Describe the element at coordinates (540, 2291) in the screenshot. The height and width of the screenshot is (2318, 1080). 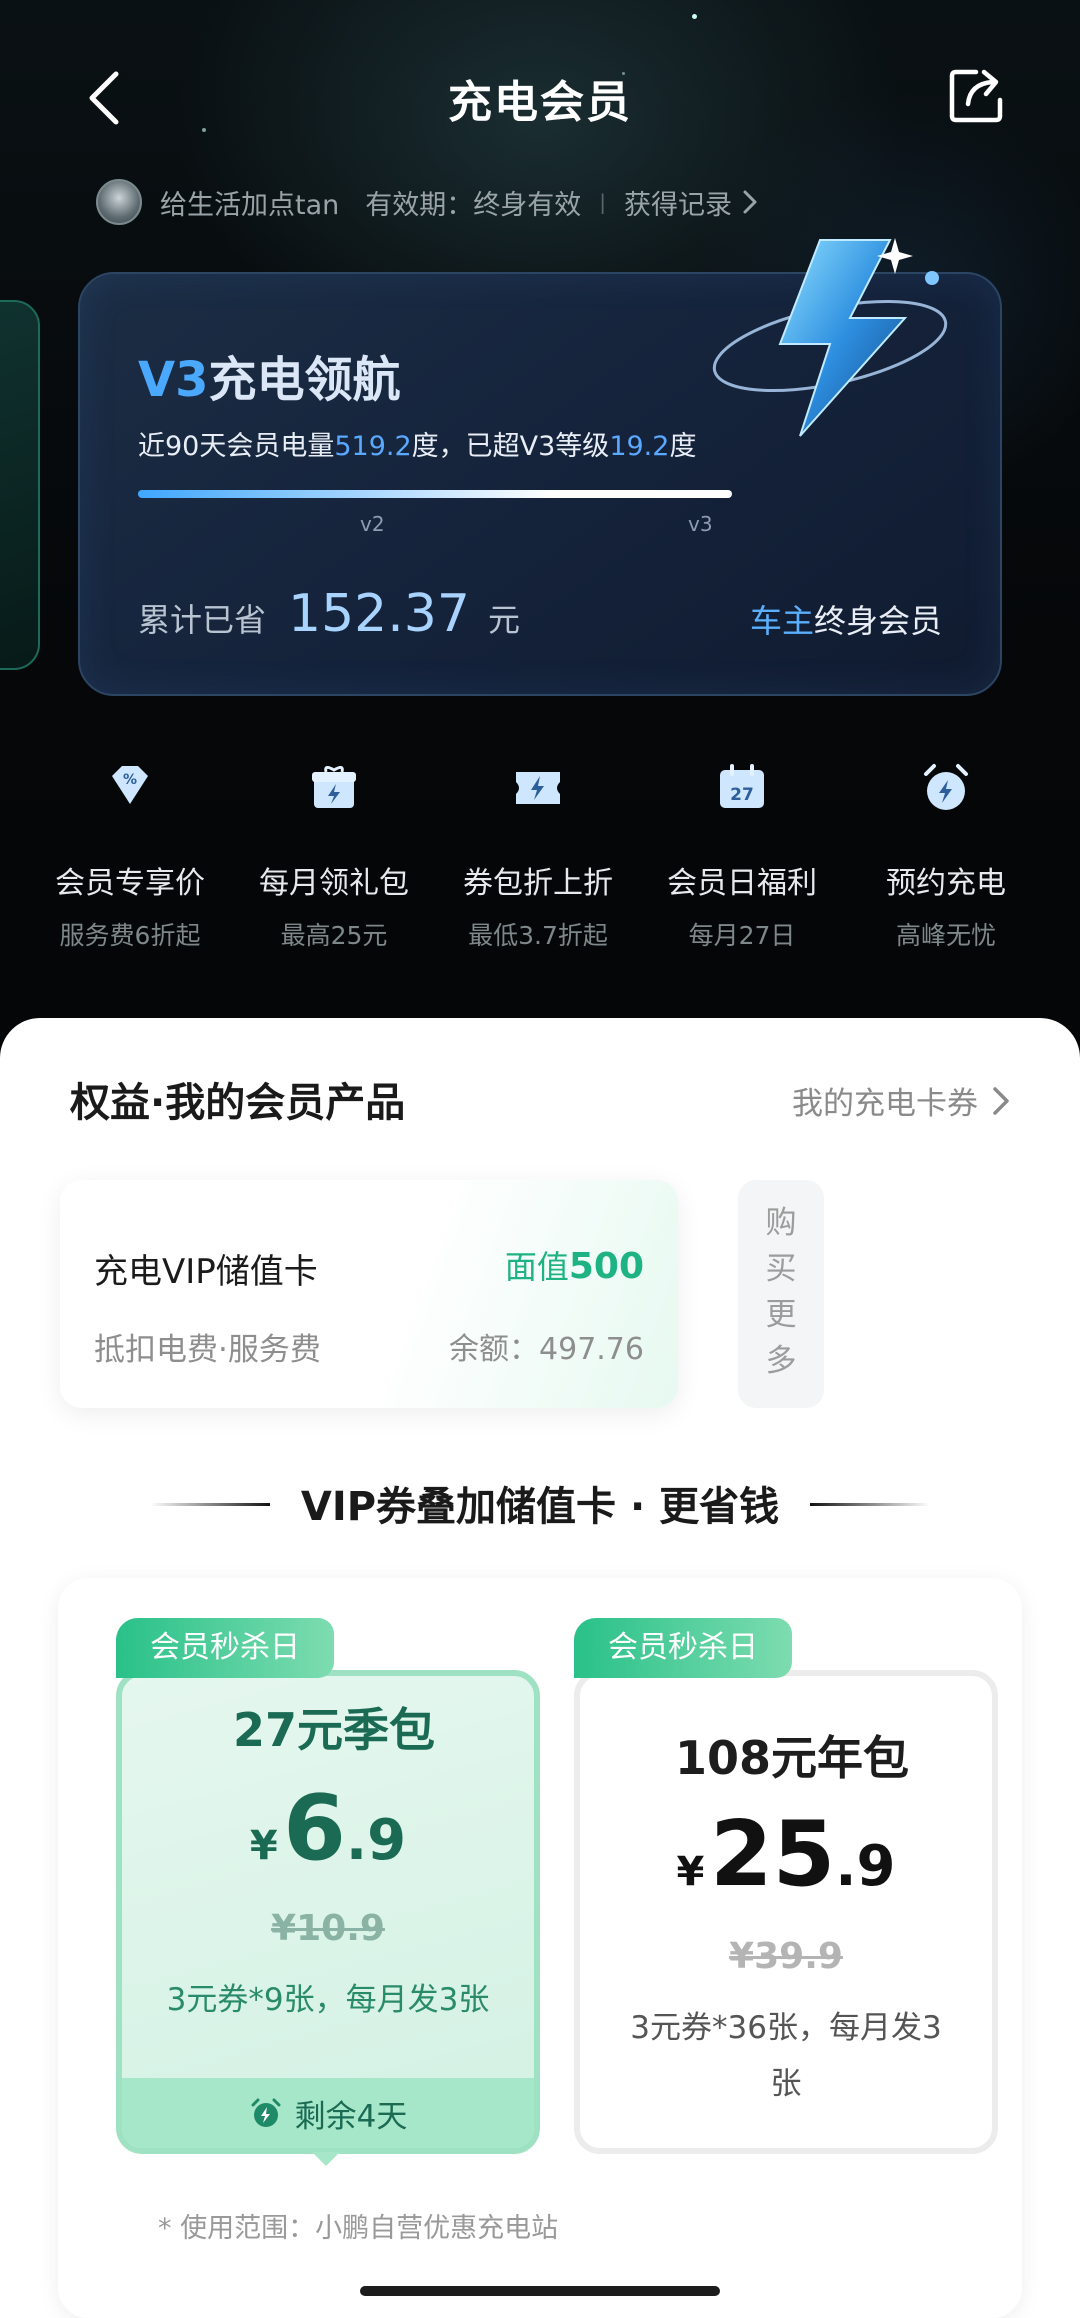
I see `home-indicator` at that location.